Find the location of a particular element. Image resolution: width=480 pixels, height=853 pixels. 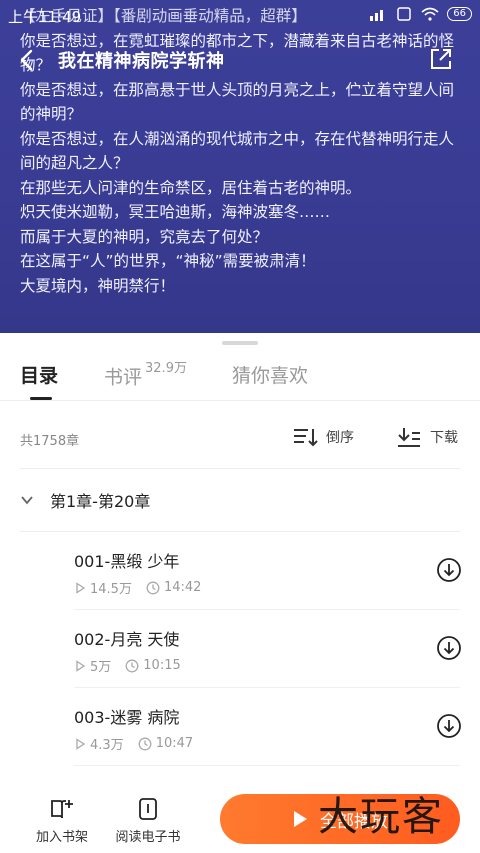

read-ebook-button: 阅读电子书 is located at coordinates (148, 820).